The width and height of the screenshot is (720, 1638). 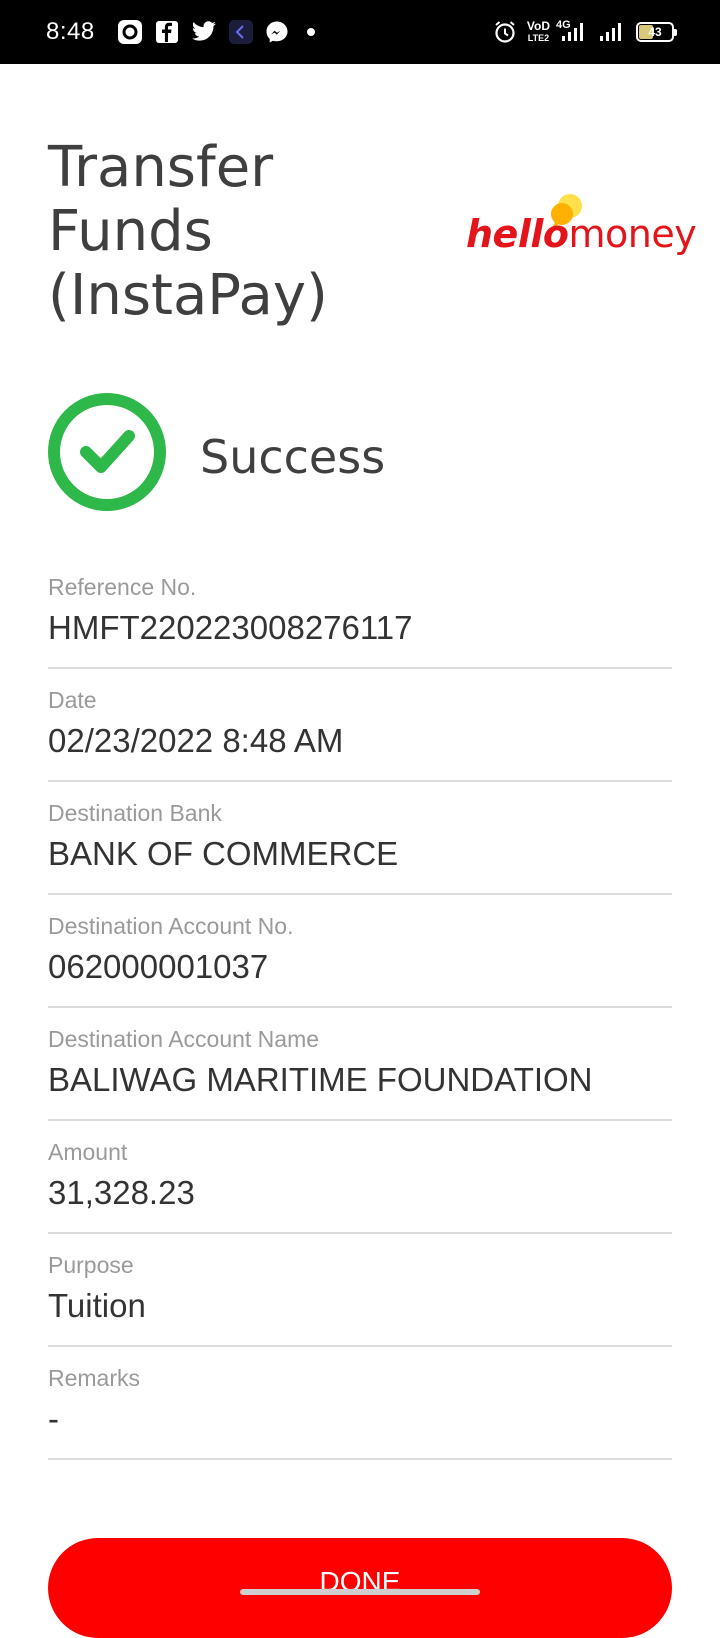 I want to click on check-circle-icon, so click(x=107, y=452).